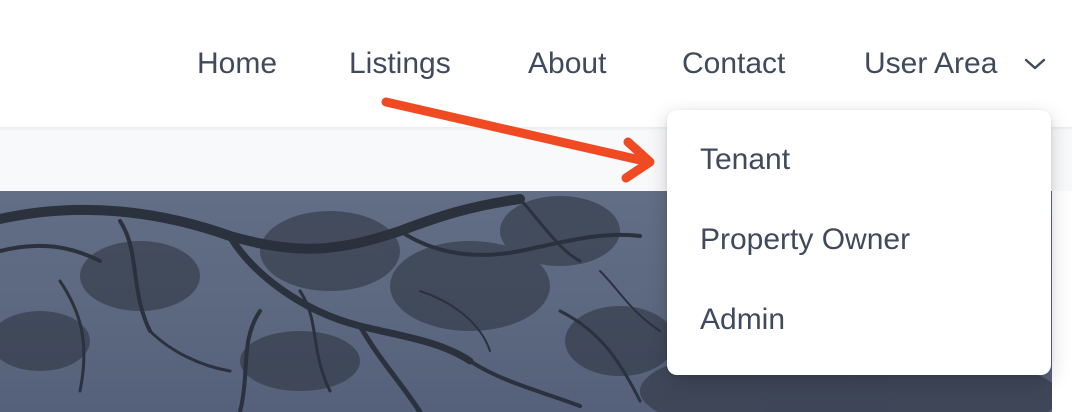 The image size is (1072, 412). What do you see at coordinates (518, 140) in the screenshot?
I see `annotation-arrow-icon` at bounding box center [518, 140].